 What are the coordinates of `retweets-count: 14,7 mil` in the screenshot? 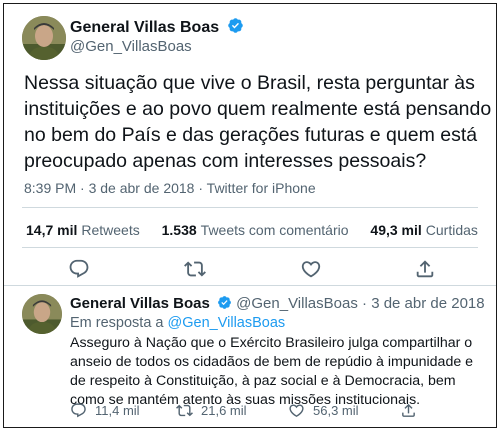 It's located at (52, 230).